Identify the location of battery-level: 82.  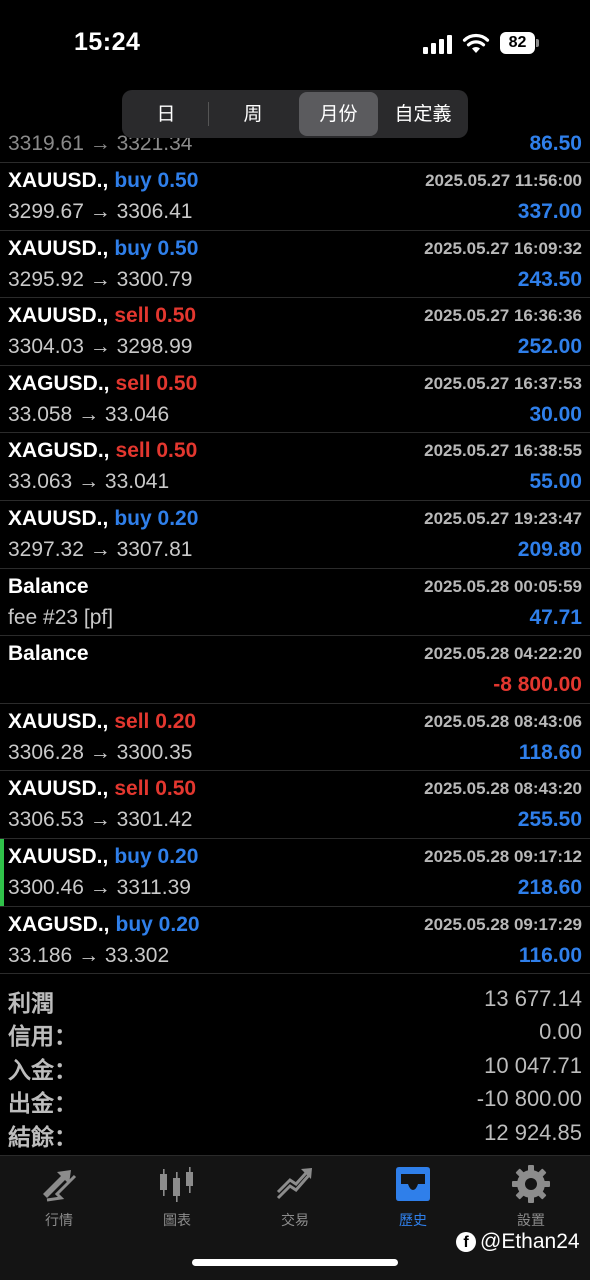
(517, 43).